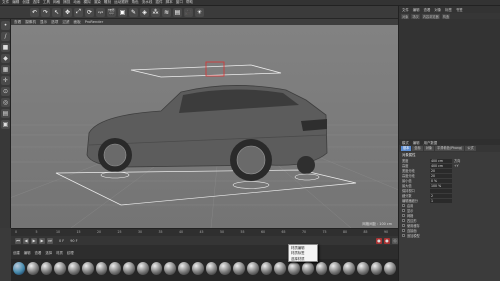  Describe the element at coordinates (87, 2) in the screenshot. I see `menu-item-8: 模拟` at that location.